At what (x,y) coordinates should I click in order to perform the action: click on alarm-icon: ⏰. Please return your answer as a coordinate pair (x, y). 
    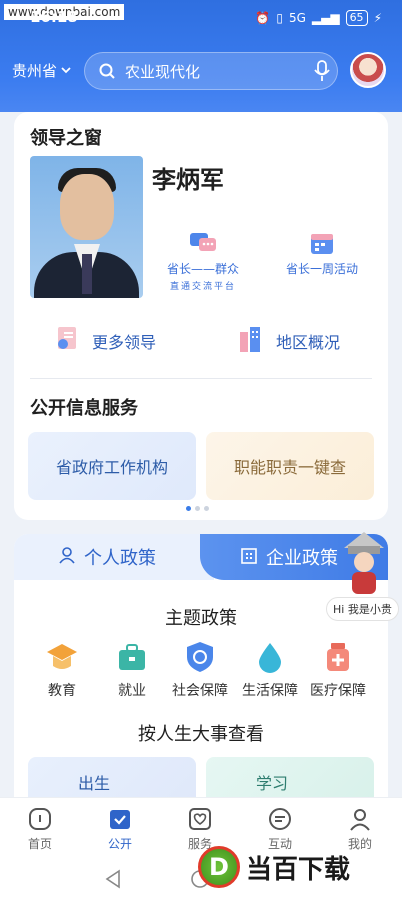
    Looking at the image, I should click on (263, 18).